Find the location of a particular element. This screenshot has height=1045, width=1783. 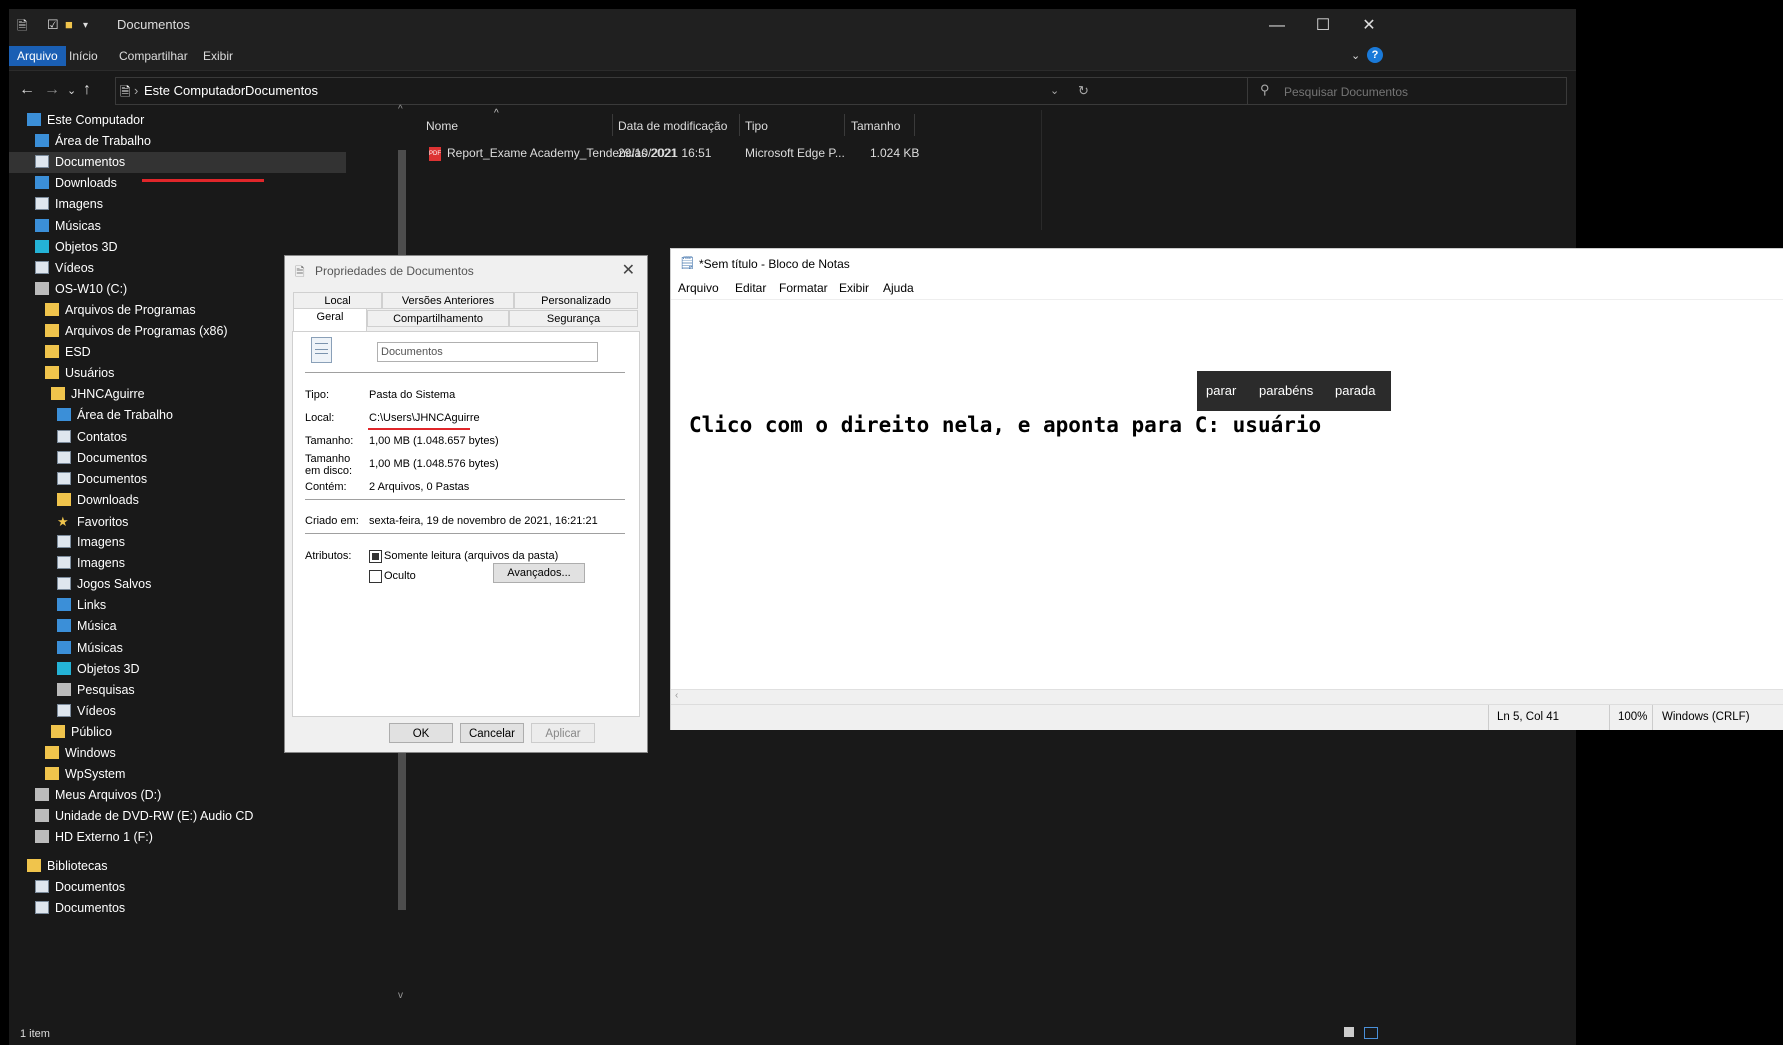

column-tamanho: Tamanho is located at coordinates (875, 126).